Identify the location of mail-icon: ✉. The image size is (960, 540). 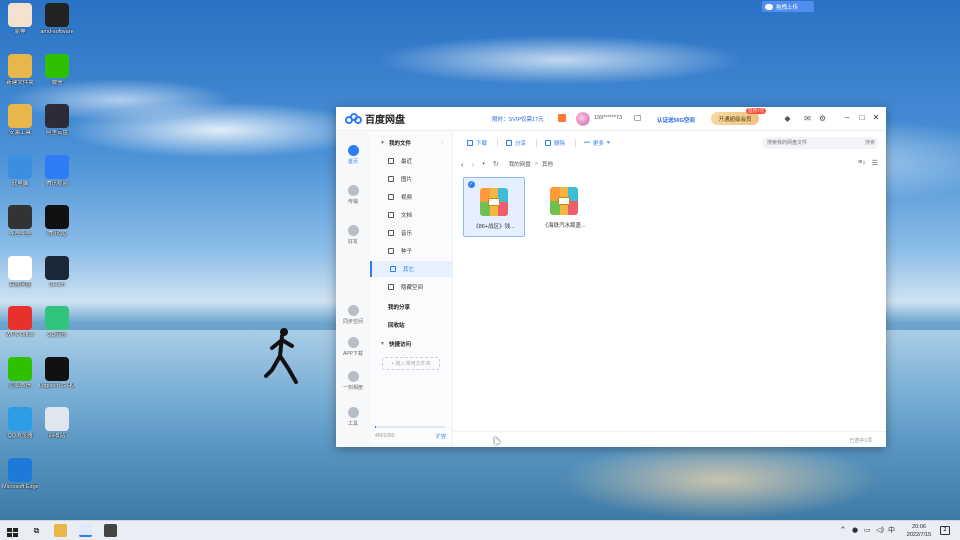
(807, 118).